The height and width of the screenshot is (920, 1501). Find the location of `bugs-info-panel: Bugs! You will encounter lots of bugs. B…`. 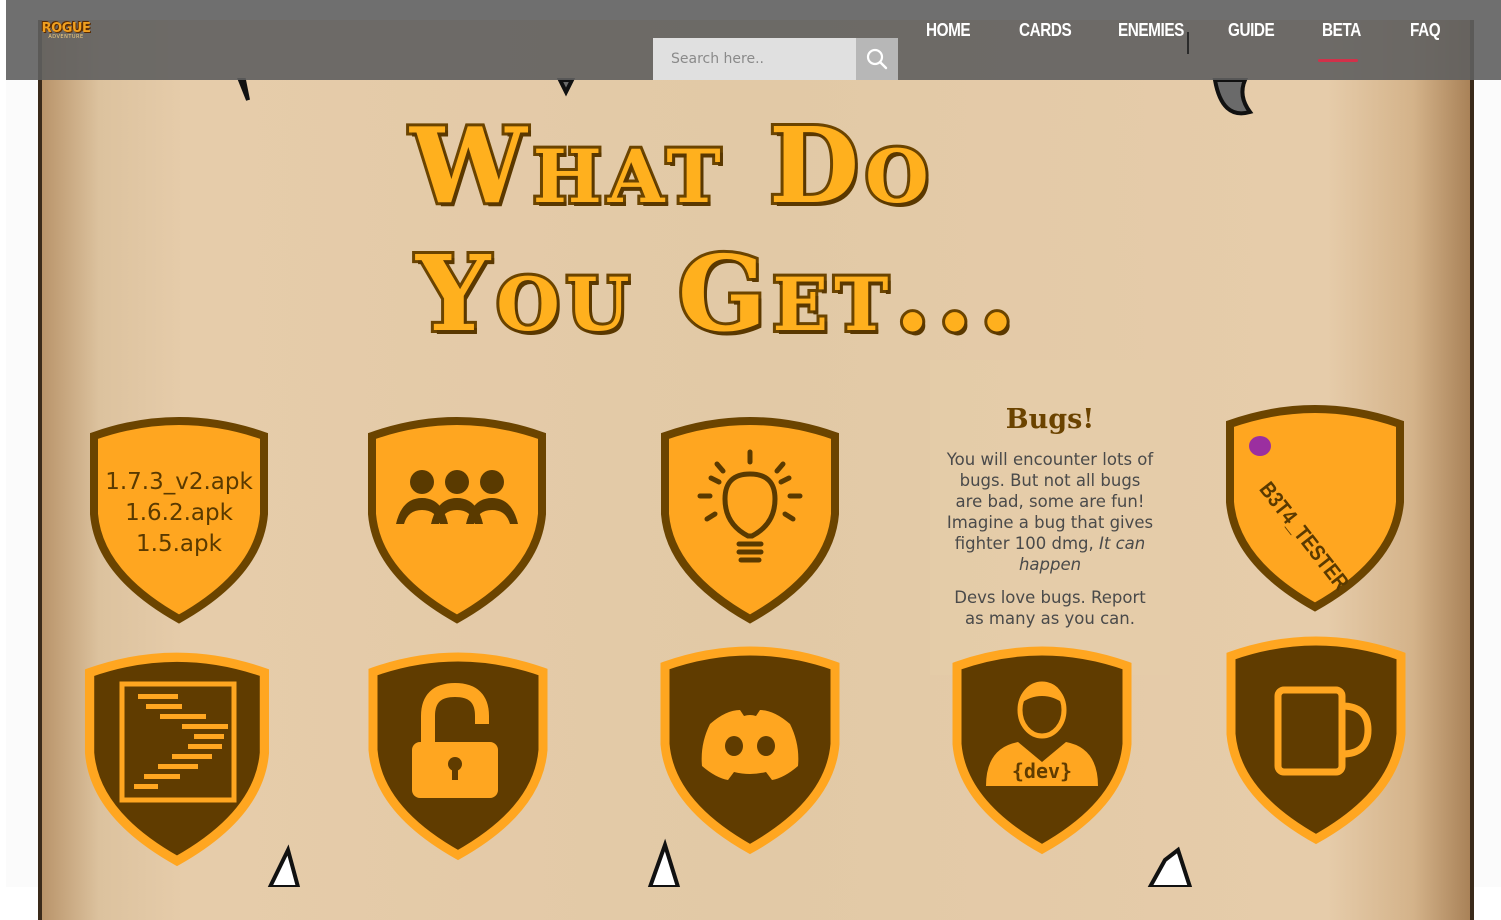

bugs-info-panel: Bugs! You will encounter lots of bugs. B… is located at coordinates (1050, 517).